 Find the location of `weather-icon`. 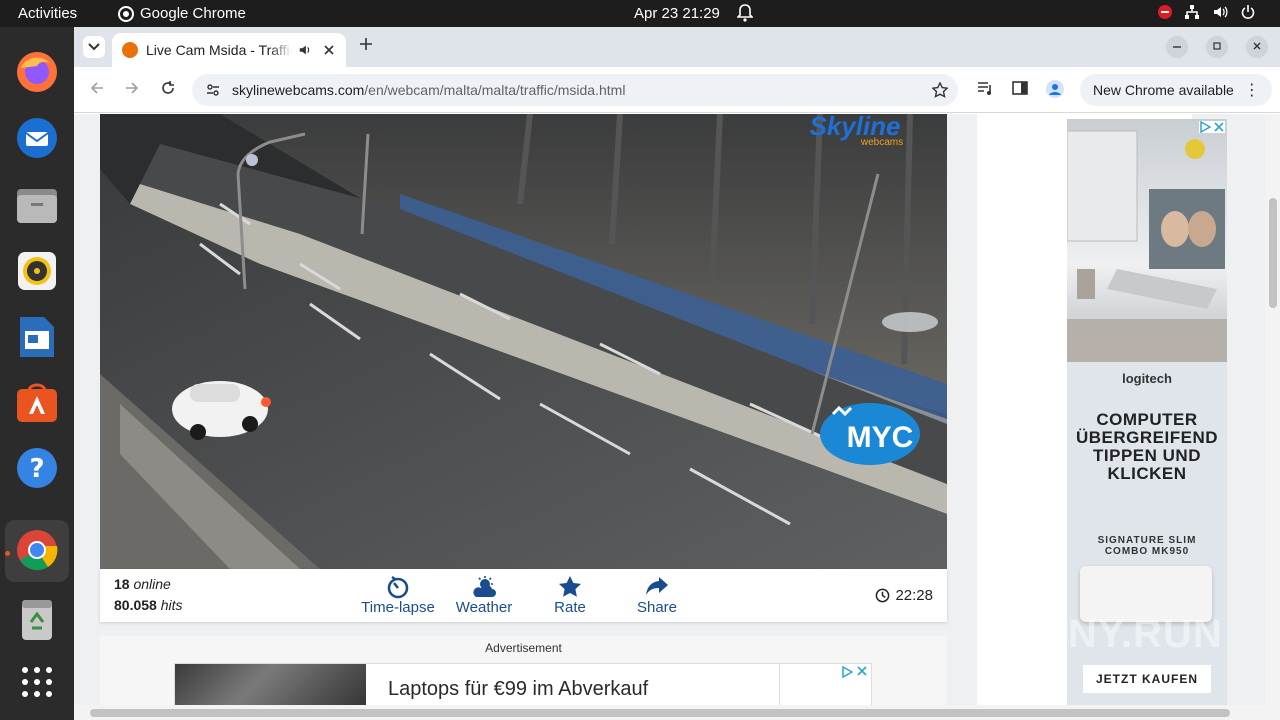

weather-icon is located at coordinates (484, 586).